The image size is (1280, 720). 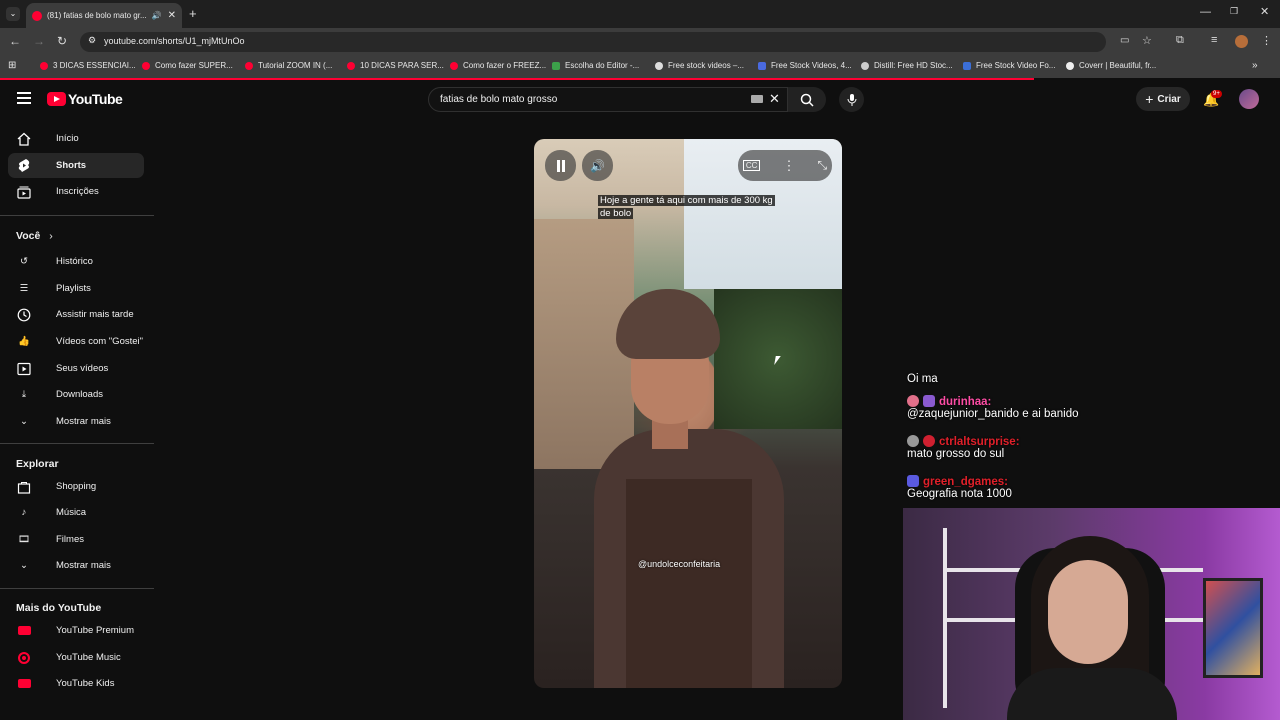 I want to click on pause-icon, so click(x=560, y=165).